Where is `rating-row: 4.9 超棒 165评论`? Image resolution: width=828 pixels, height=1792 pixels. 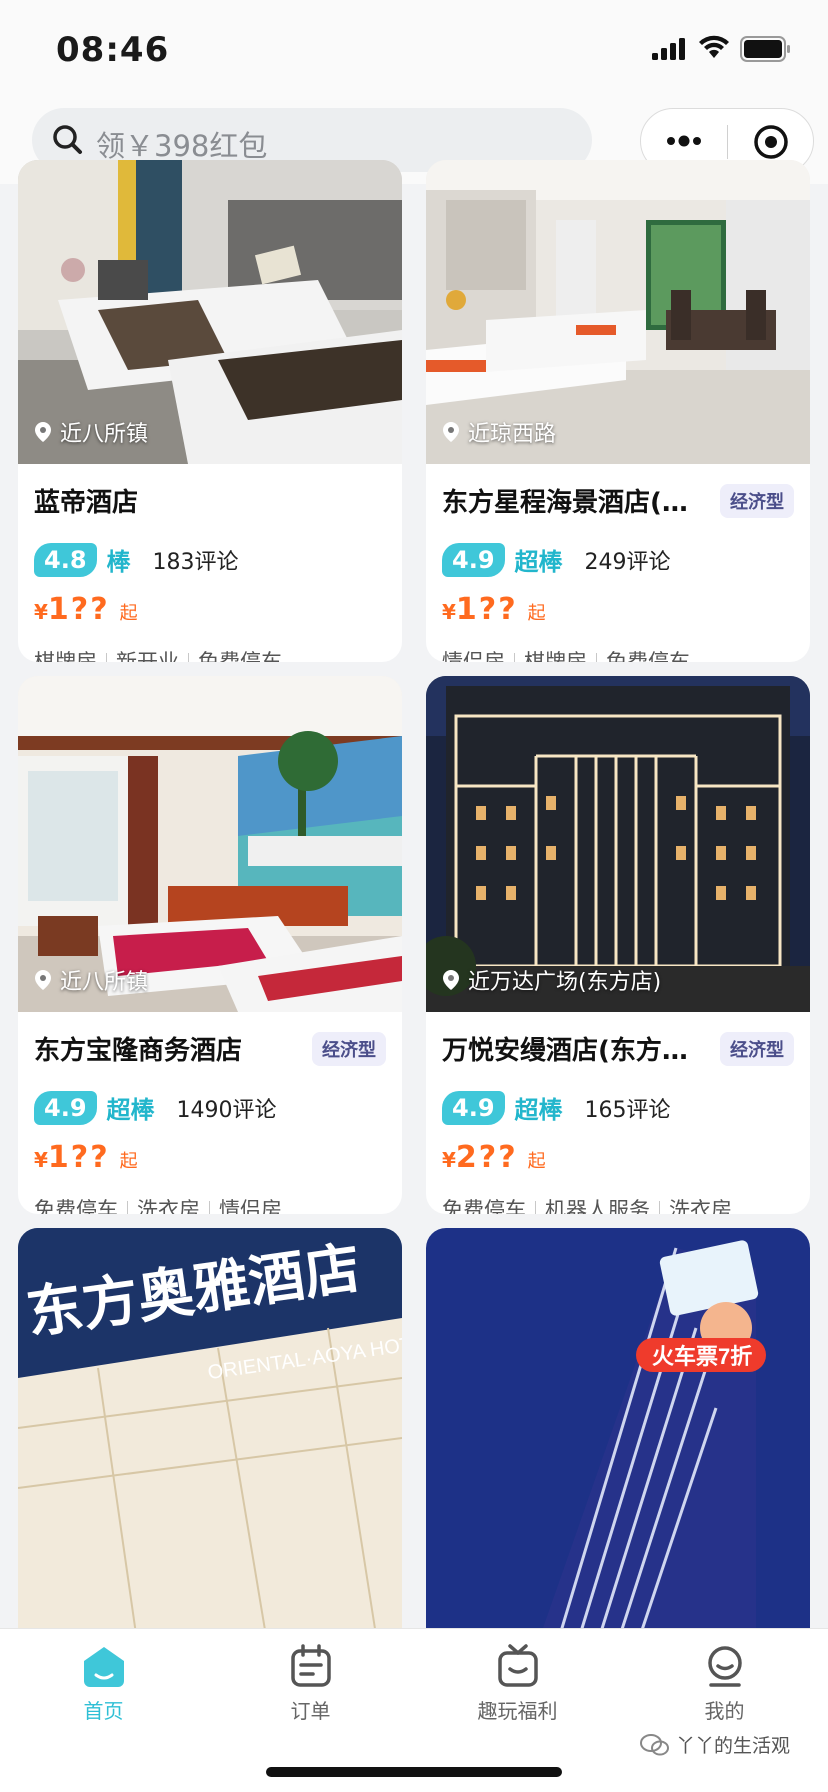
rating-row: 4.9 超棒 165评论 is located at coordinates (556, 1107).